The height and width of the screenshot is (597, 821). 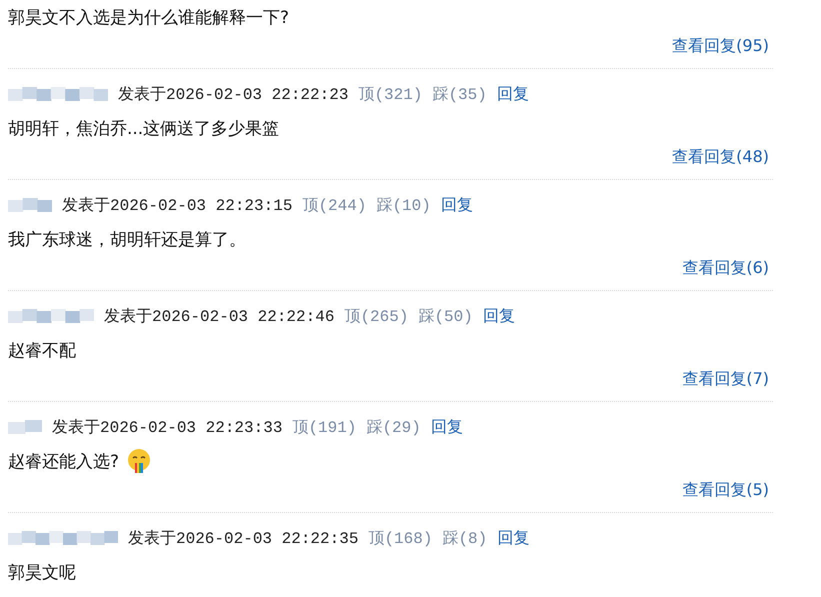 What do you see at coordinates (376, 316) in the screenshot?
I see `upvote-link: 顶(265)` at bounding box center [376, 316].